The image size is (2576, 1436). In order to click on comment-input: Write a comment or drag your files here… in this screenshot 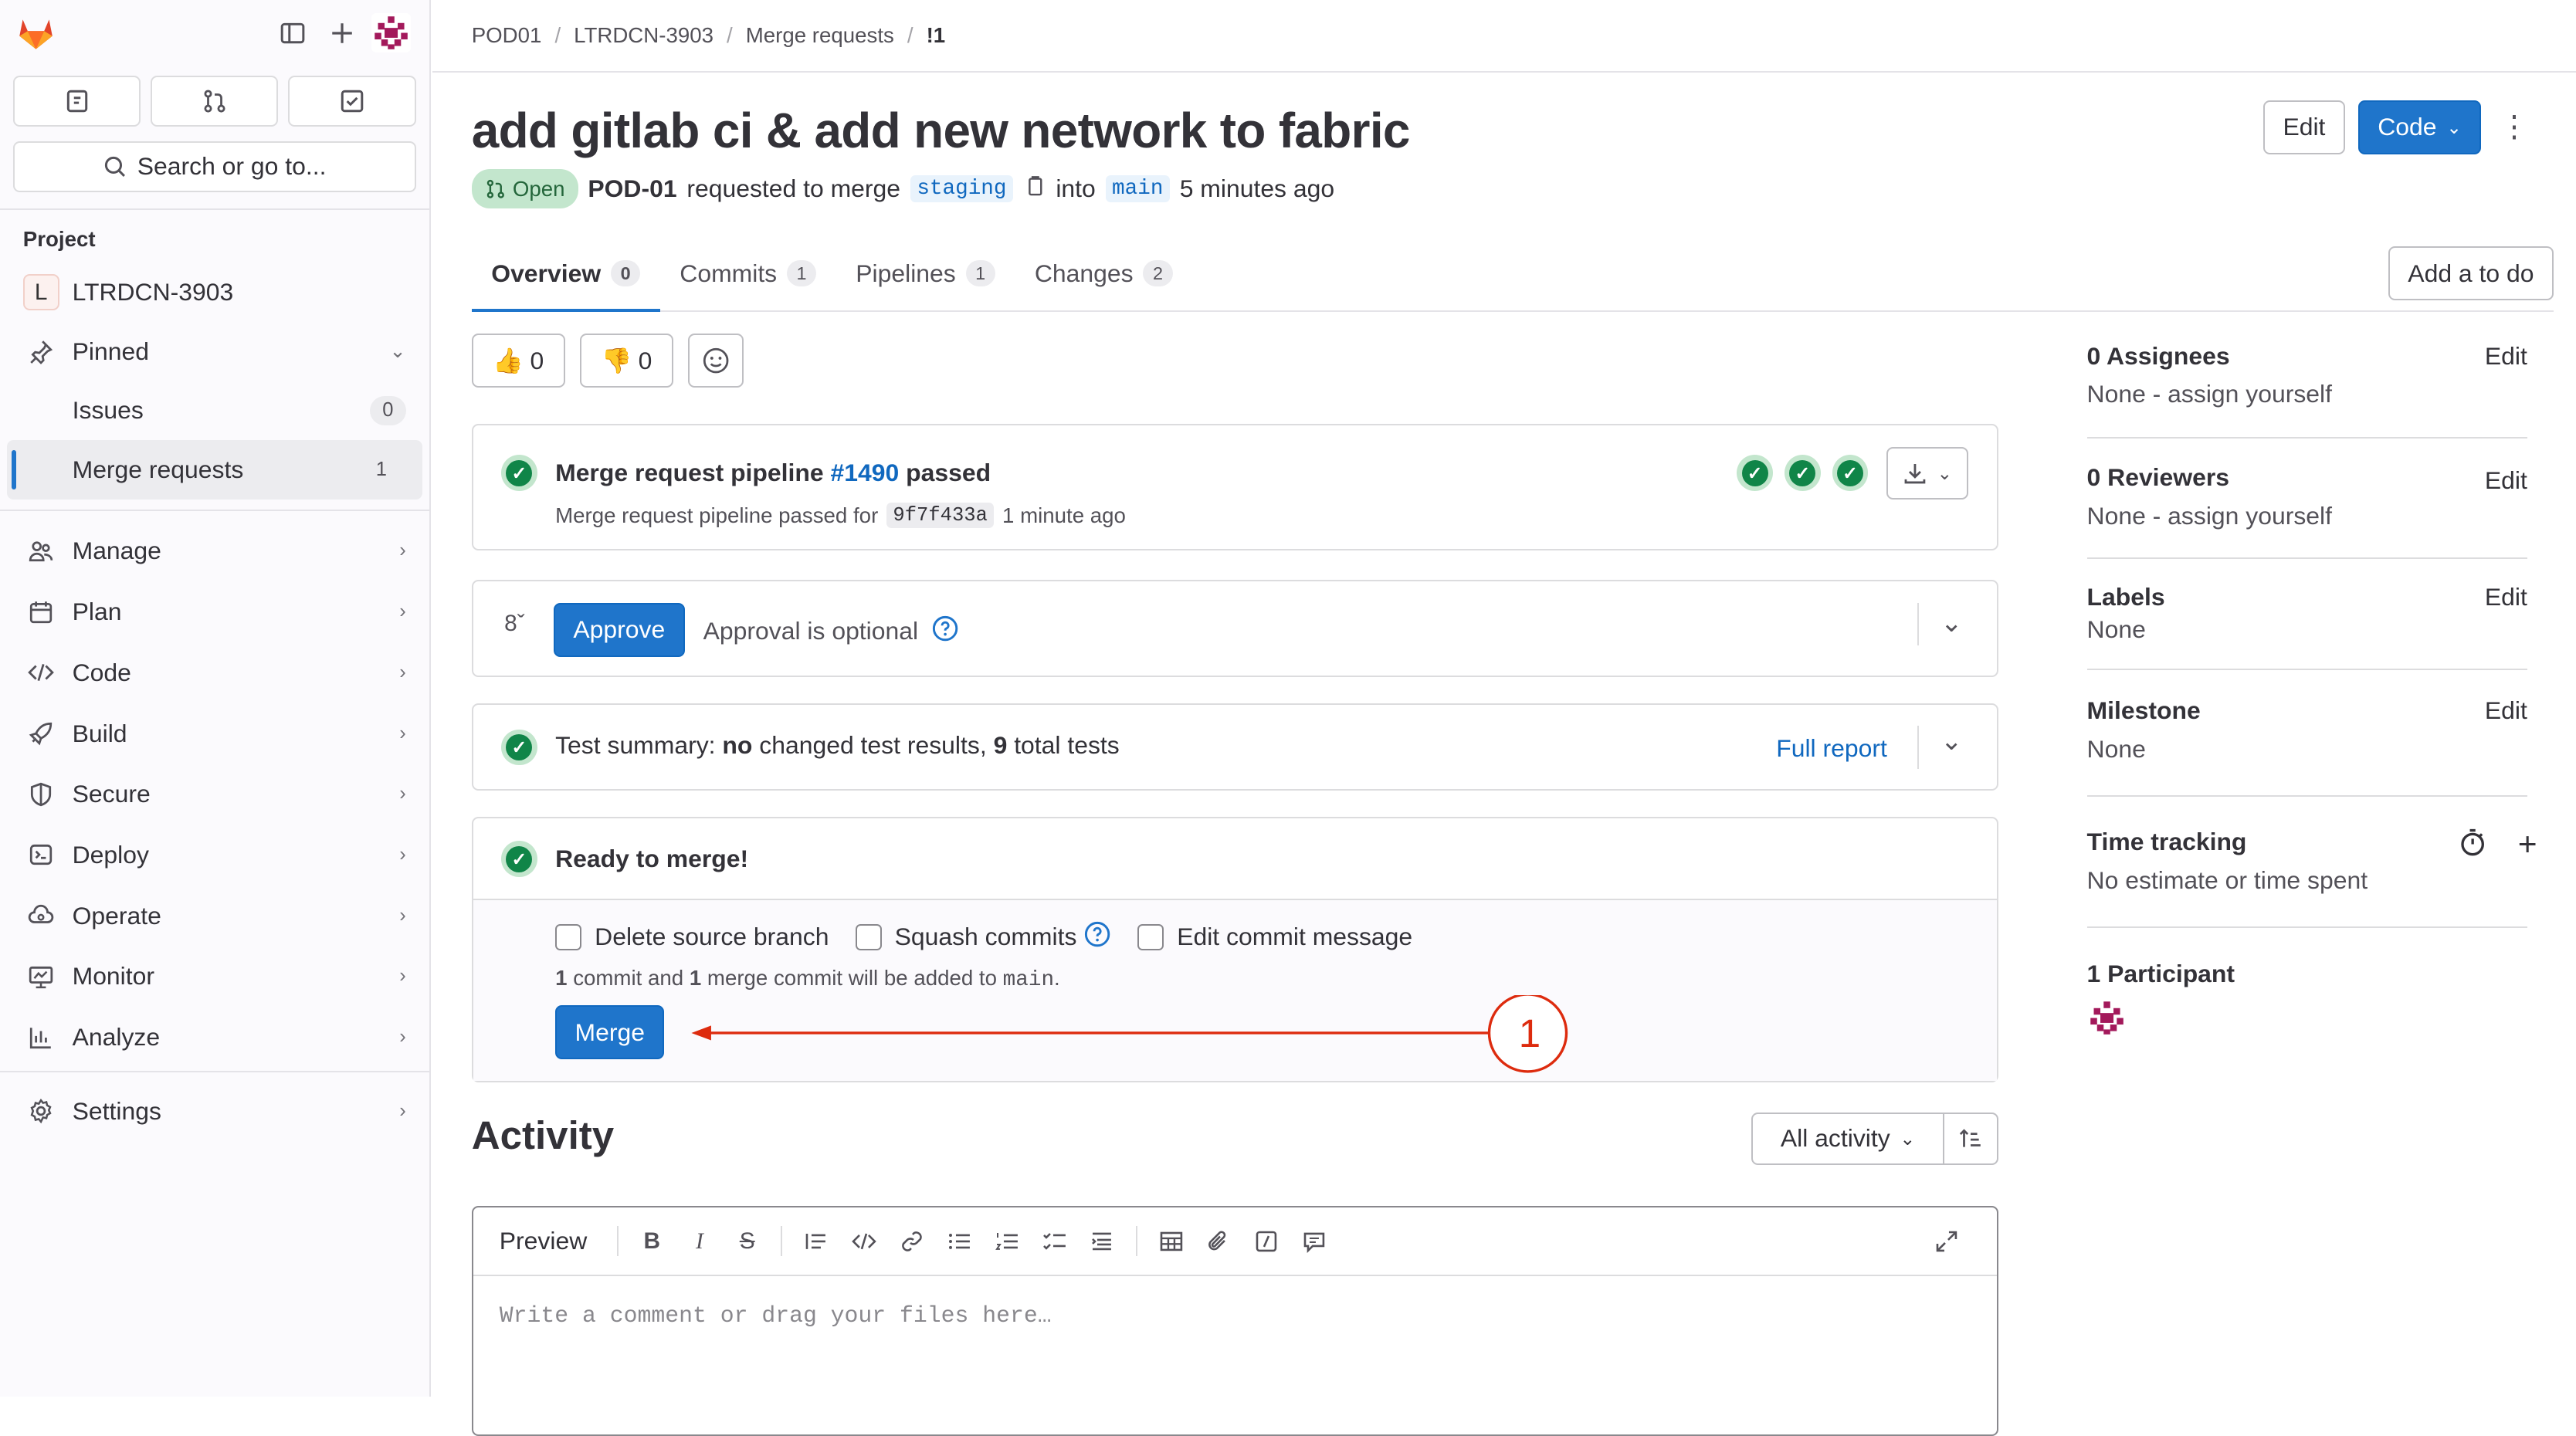, I will do `click(1235, 1316)`.